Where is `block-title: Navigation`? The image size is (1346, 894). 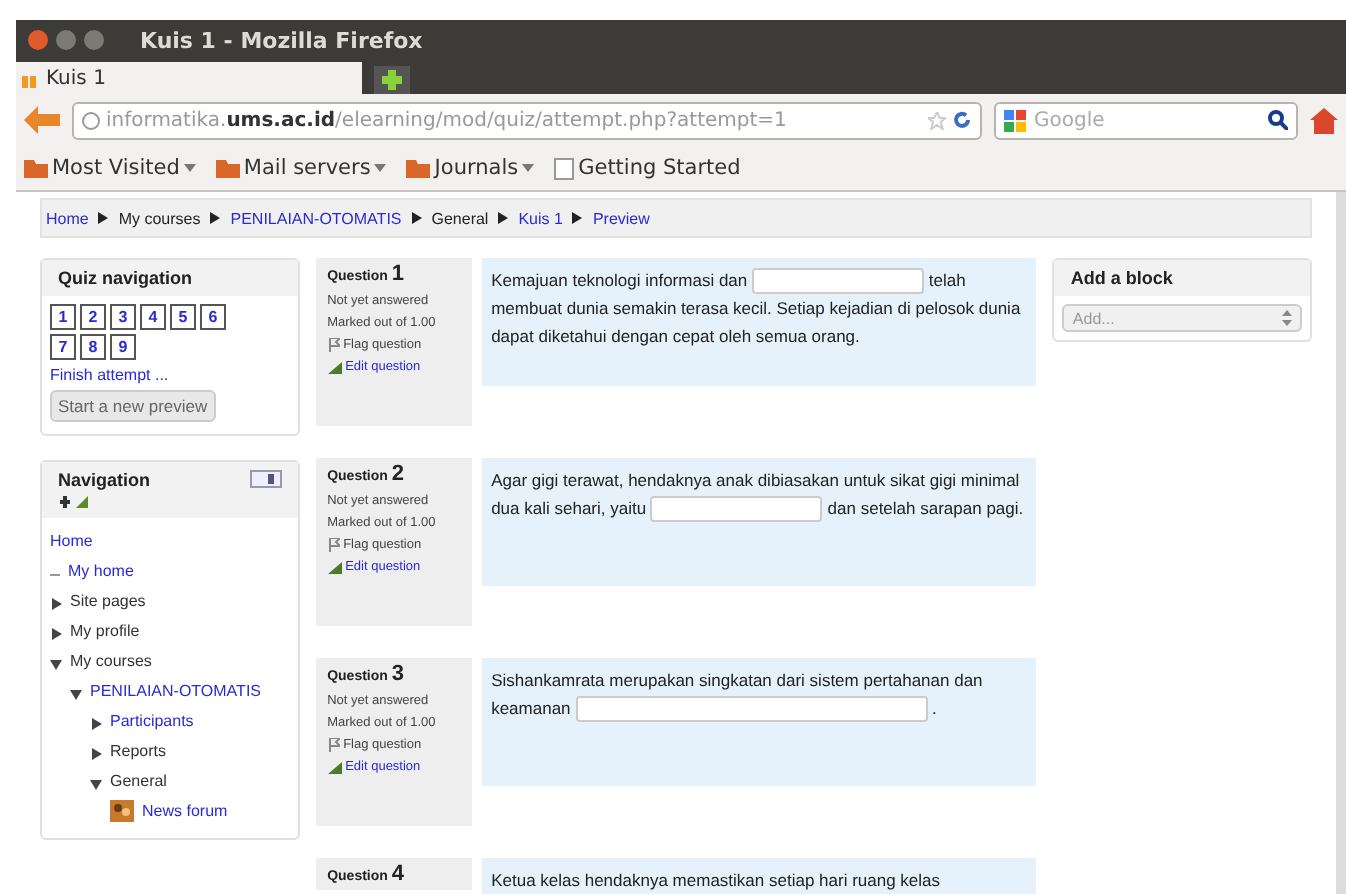
block-title: Navigation is located at coordinates (104, 480).